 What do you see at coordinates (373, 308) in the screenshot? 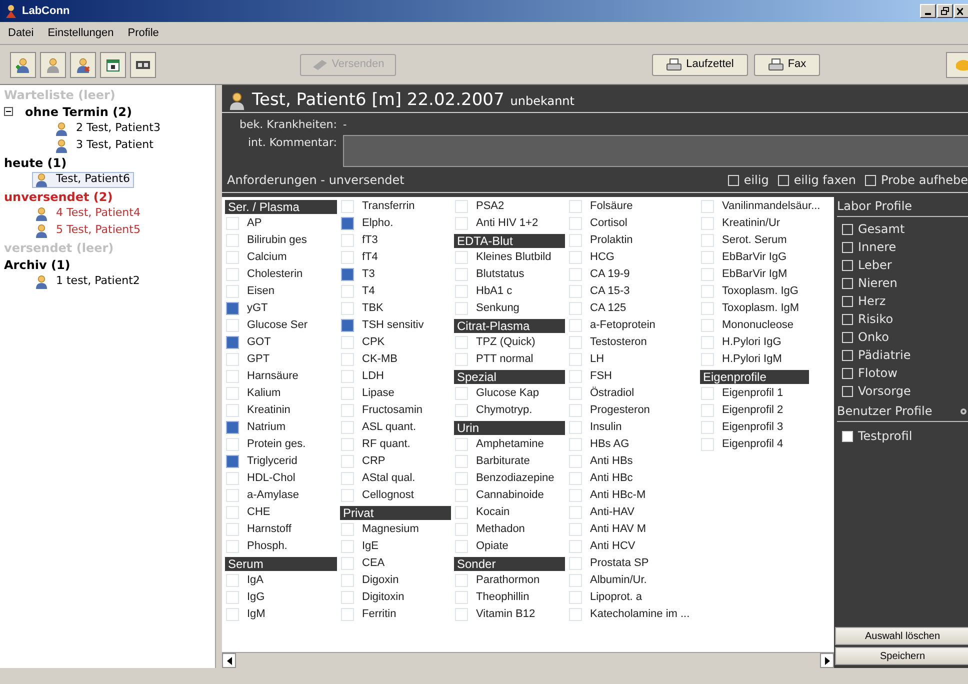
I see `test-label: TBK` at bounding box center [373, 308].